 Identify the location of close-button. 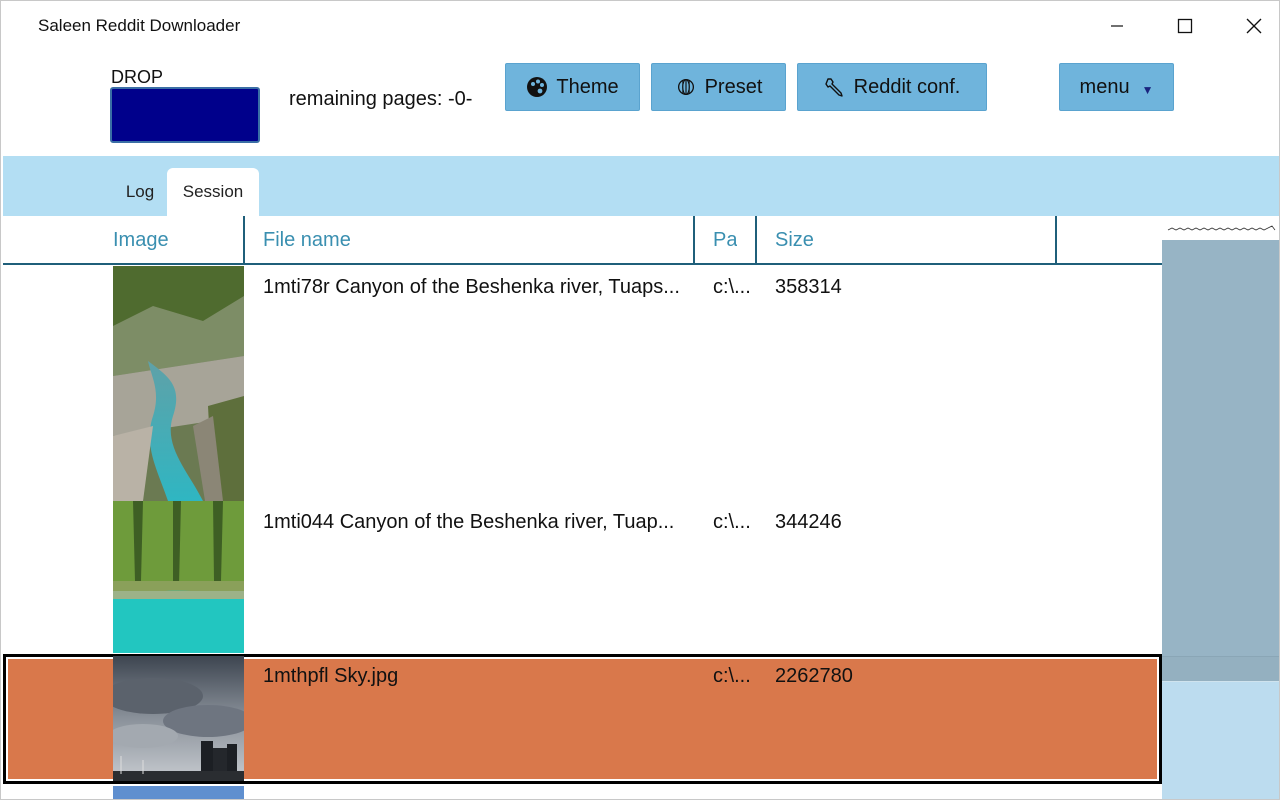
(1249, 26).